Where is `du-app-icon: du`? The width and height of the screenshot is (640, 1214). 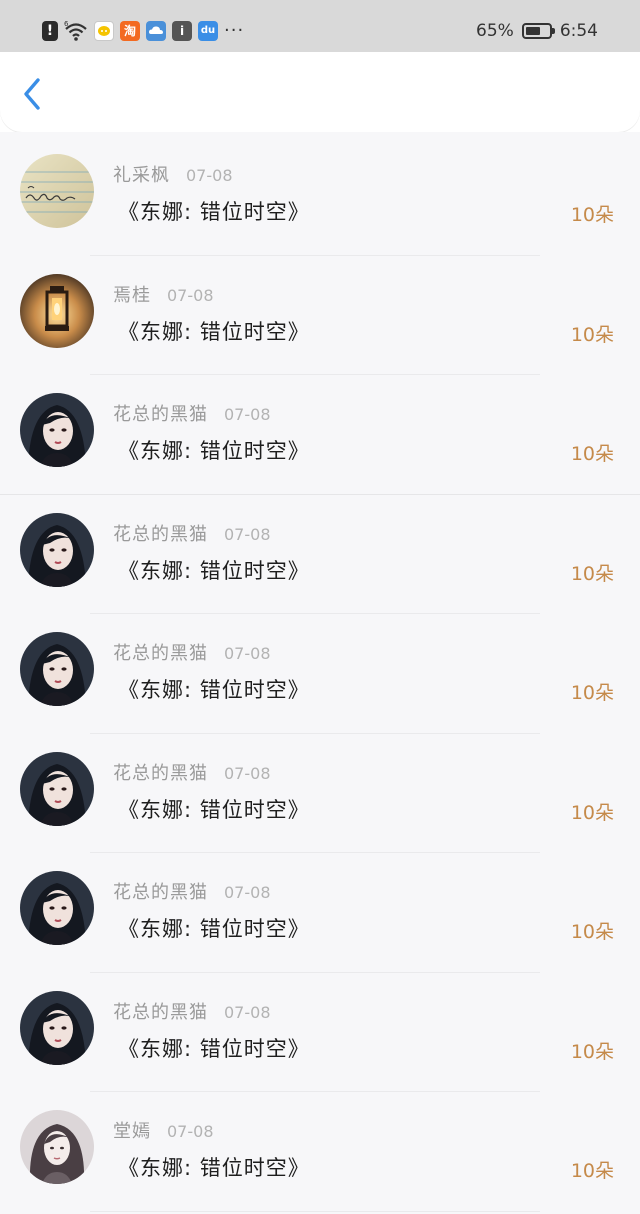 du-app-icon: du is located at coordinates (208, 31).